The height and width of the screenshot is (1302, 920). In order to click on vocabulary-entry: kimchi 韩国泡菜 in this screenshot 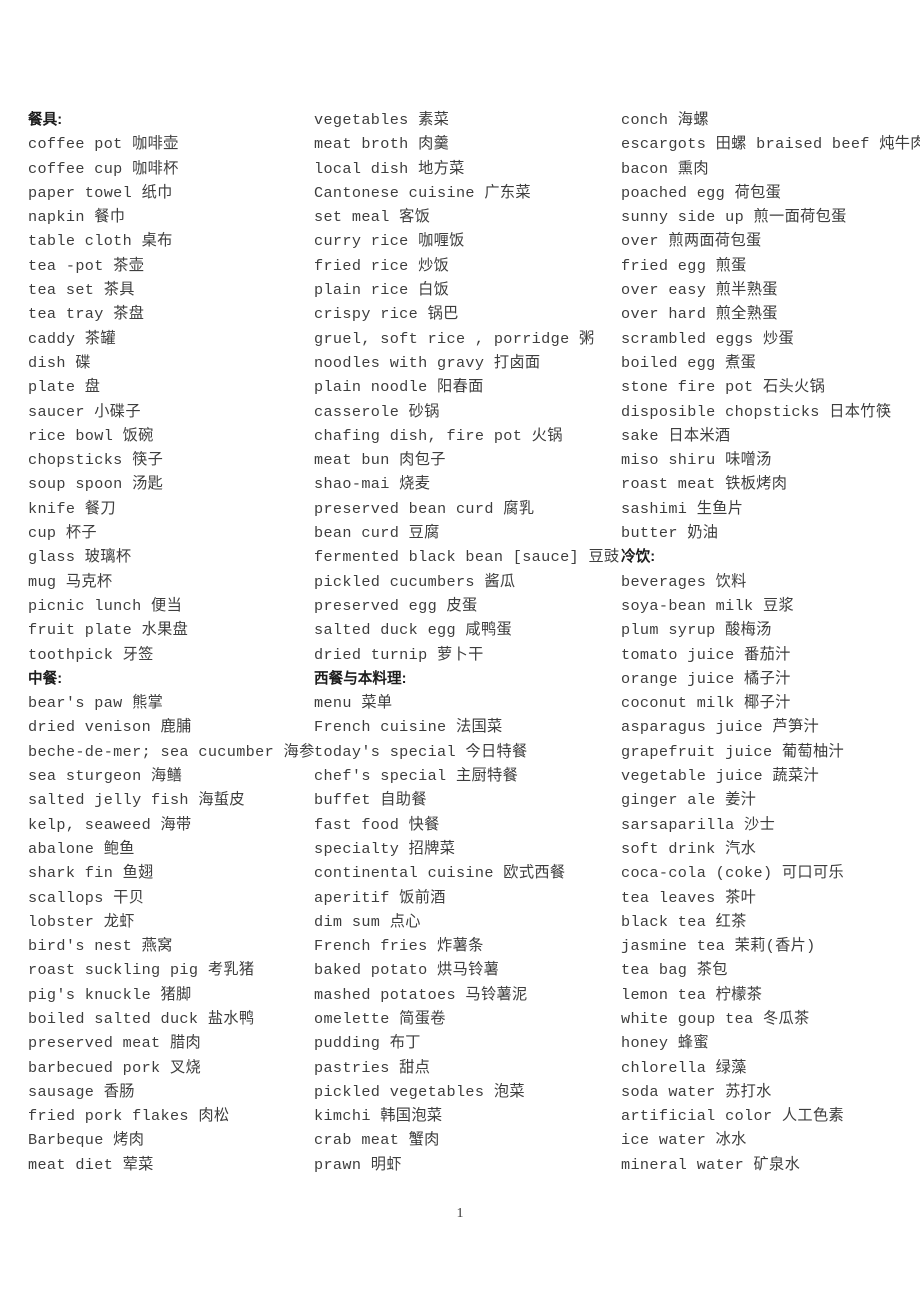, I will do `click(378, 1116)`.